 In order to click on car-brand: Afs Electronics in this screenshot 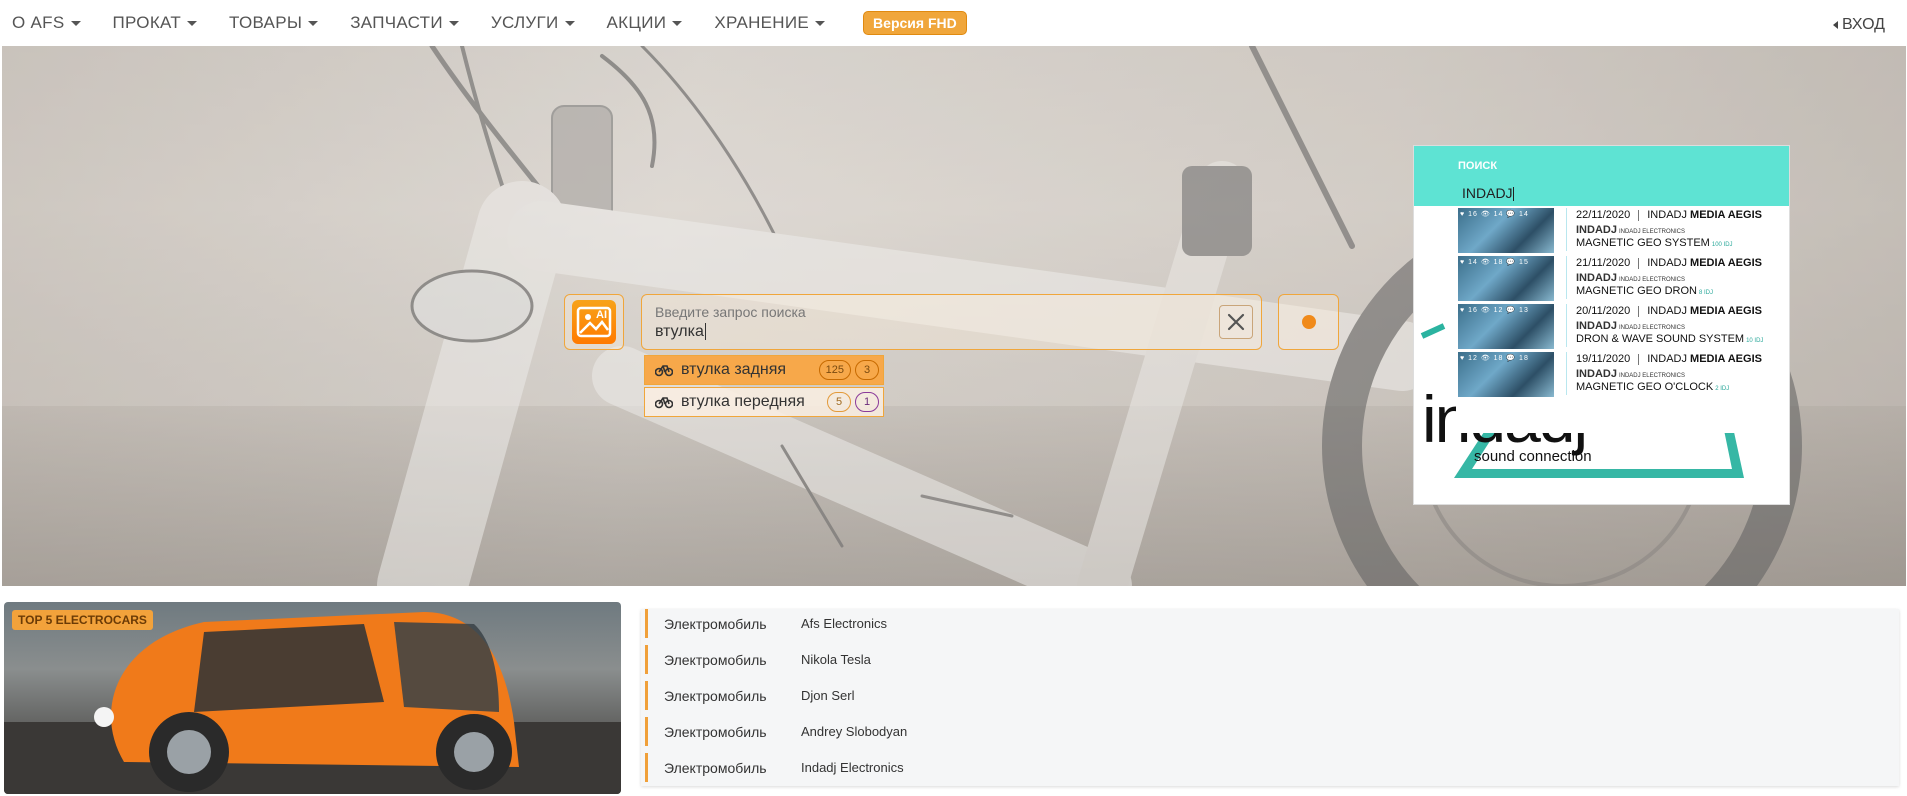, I will do `click(844, 623)`.